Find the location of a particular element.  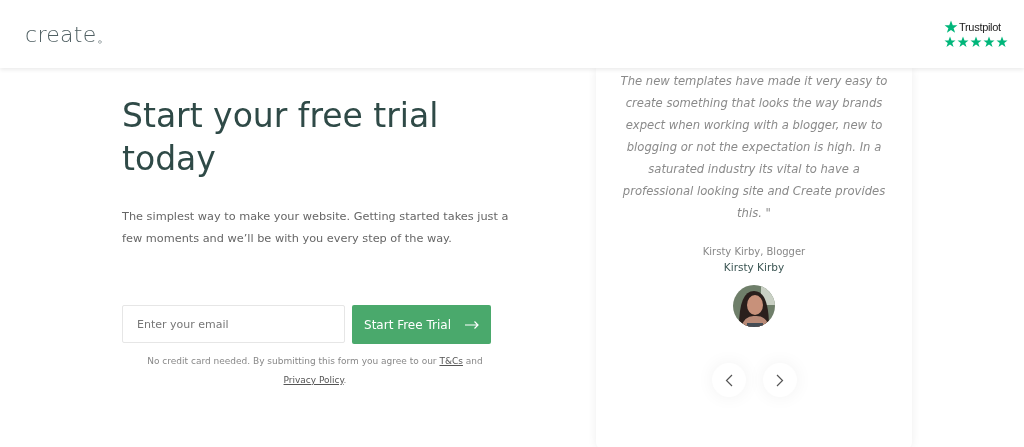

author-role: Kirsty Kirby, Blogger is located at coordinates (754, 251).